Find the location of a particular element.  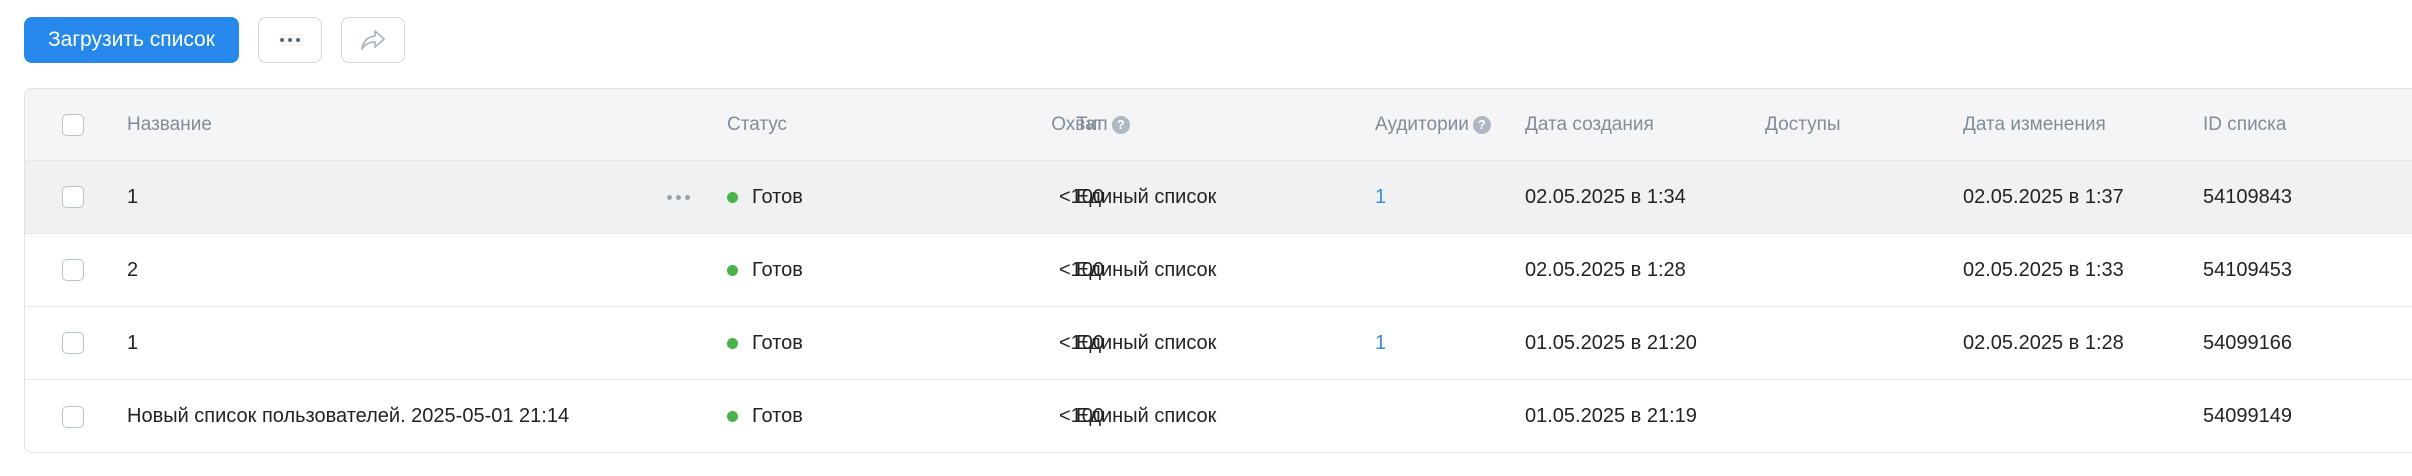

share-icon is located at coordinates (373, 40).